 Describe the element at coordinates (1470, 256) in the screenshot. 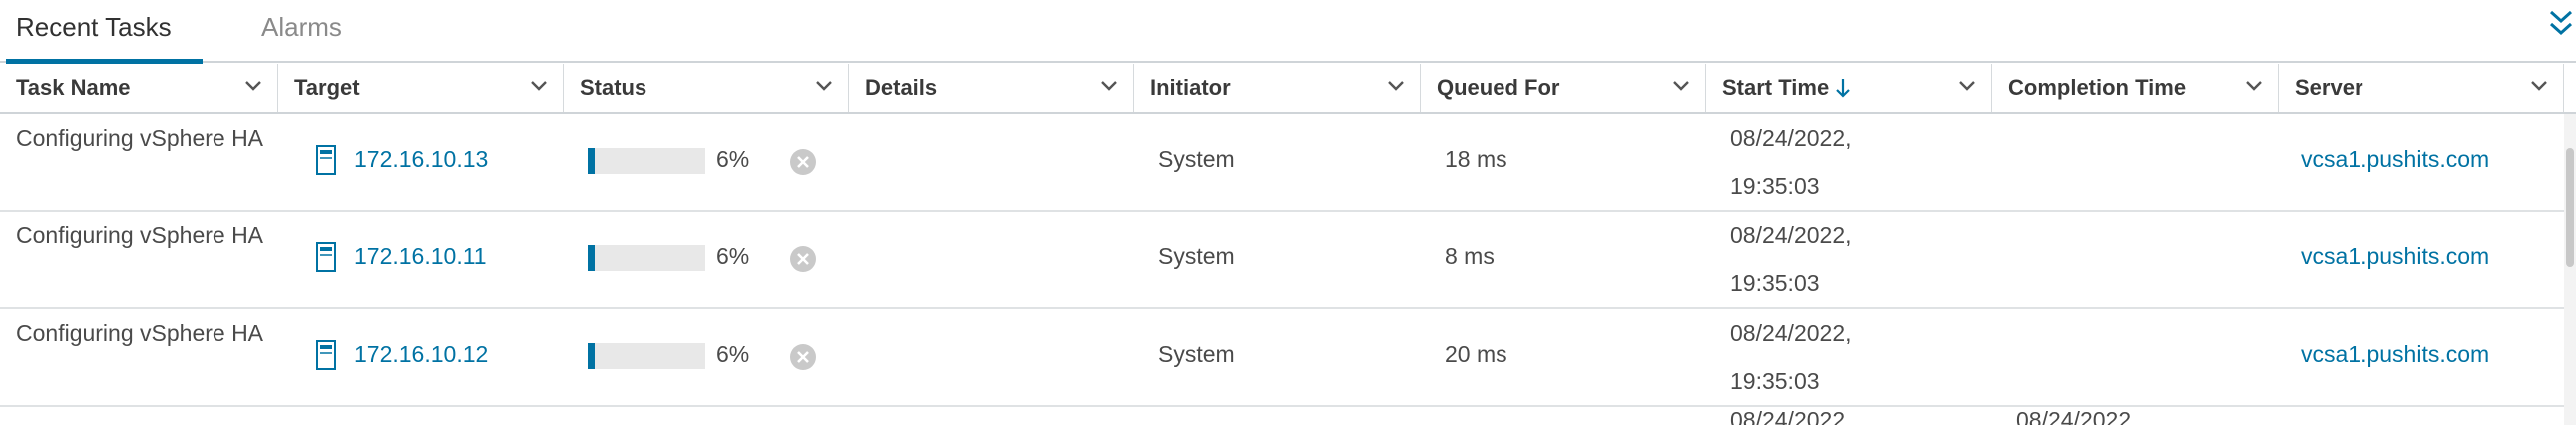

I see `queued-for-cell: 8 ms` at that location.